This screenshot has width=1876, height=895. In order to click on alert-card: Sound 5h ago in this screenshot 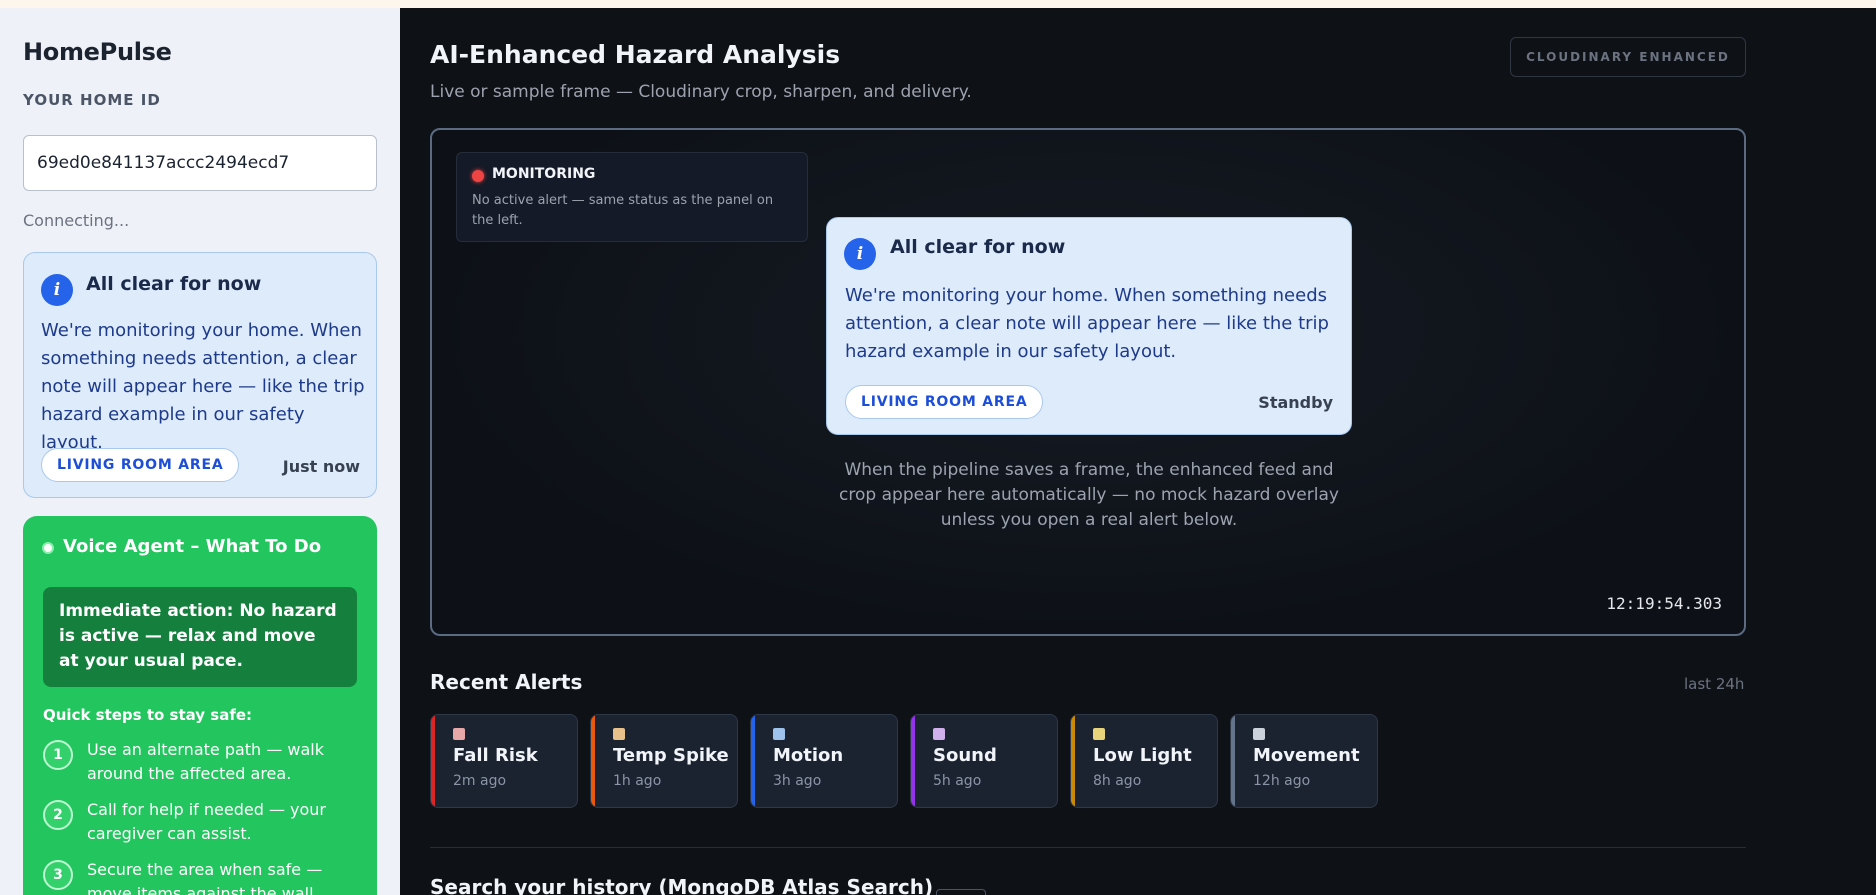, I will do `click(984, 761)`.